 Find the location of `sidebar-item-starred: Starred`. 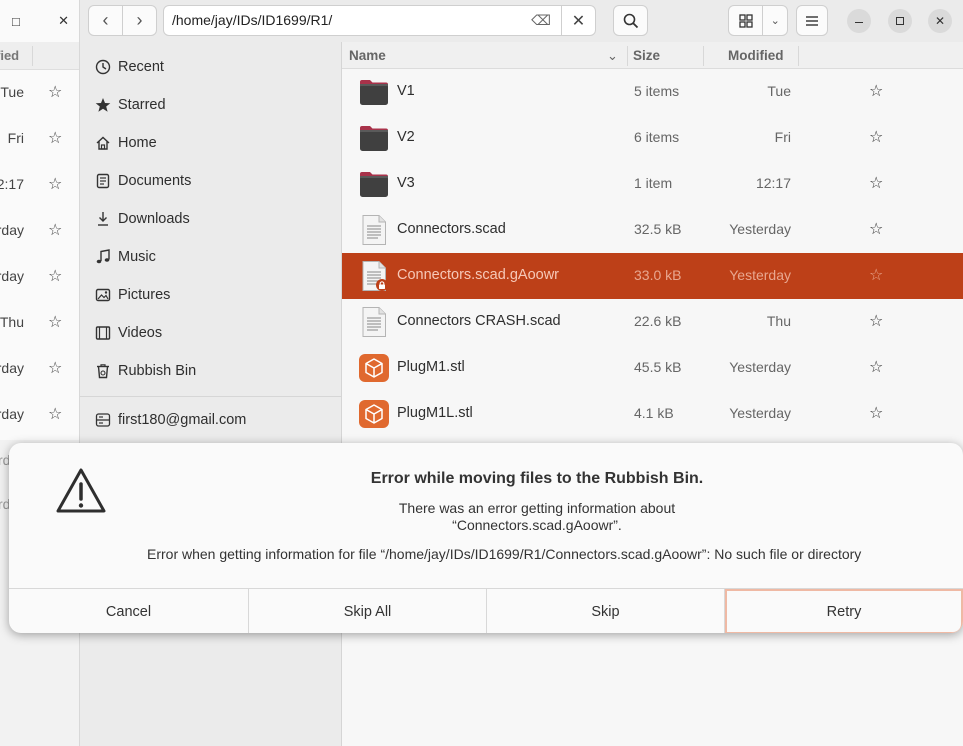

sidebar-item-starred: Starred is located at coordinates (210, 105).